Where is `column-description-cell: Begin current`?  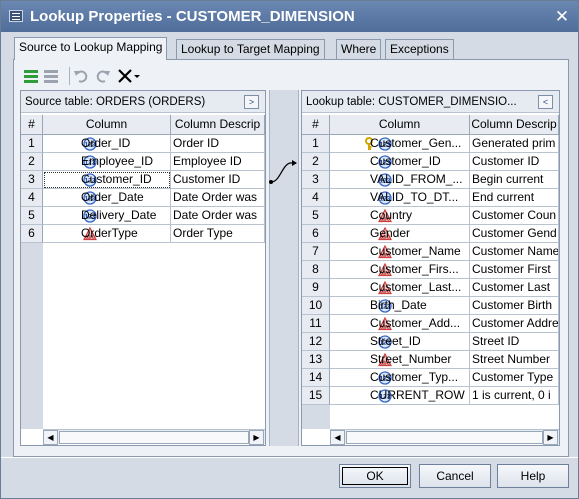 column-description-cell: Begin current is located at coordinates (514, 180).